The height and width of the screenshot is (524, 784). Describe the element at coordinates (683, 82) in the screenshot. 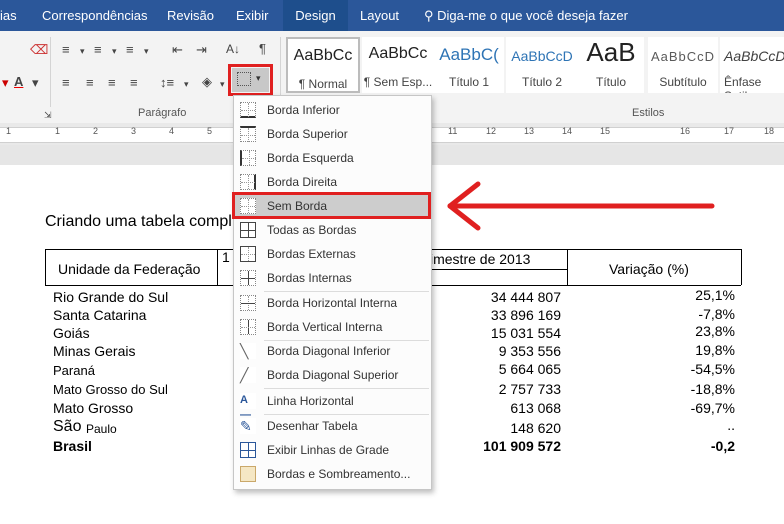

I see `style-name: Subtítulo` at that location.